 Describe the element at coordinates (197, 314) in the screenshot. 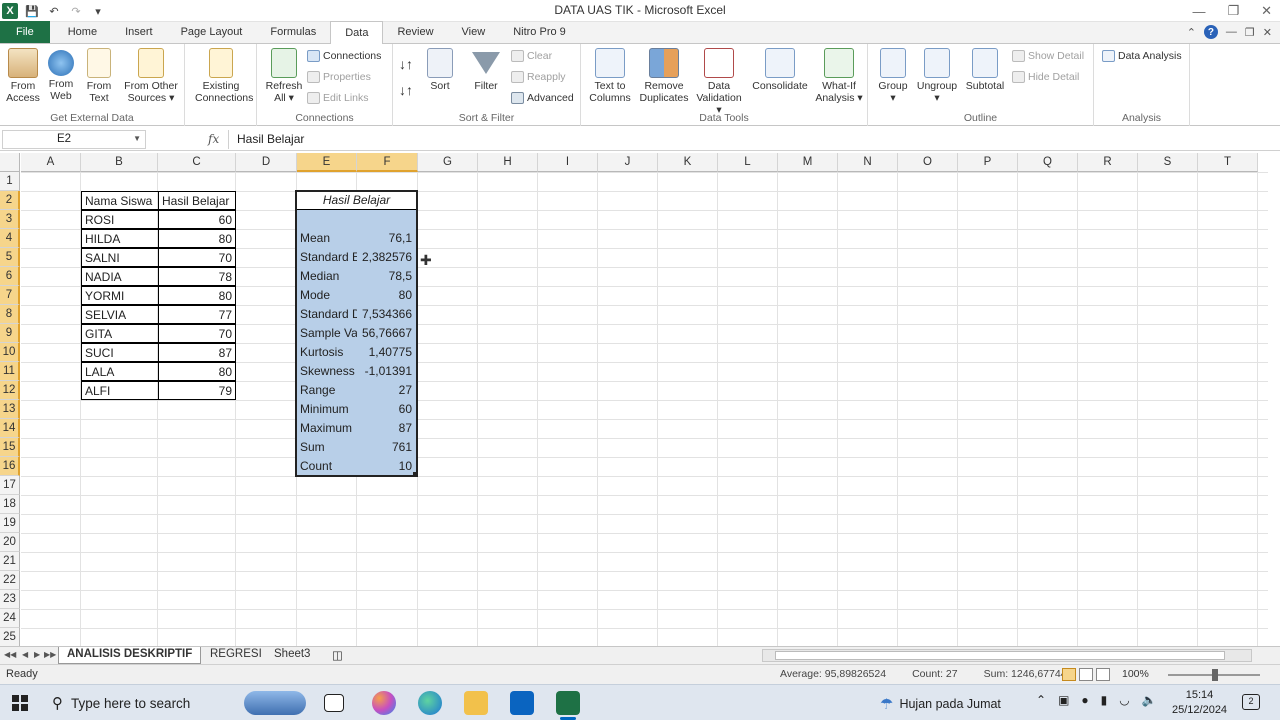

I see `student-score-cell: 77` at that location.